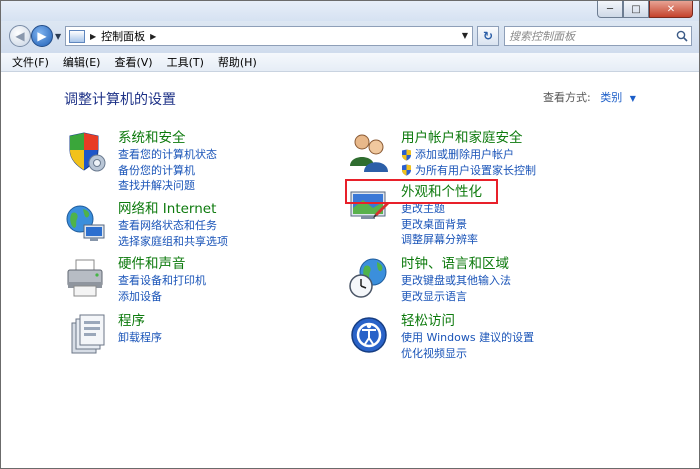 Image resolution: width=700 pixels, height=469 pixels. Describe the element at coordinates (611, 97) in the screenshot. I see `view-by-dropdown: 类别` at that location.